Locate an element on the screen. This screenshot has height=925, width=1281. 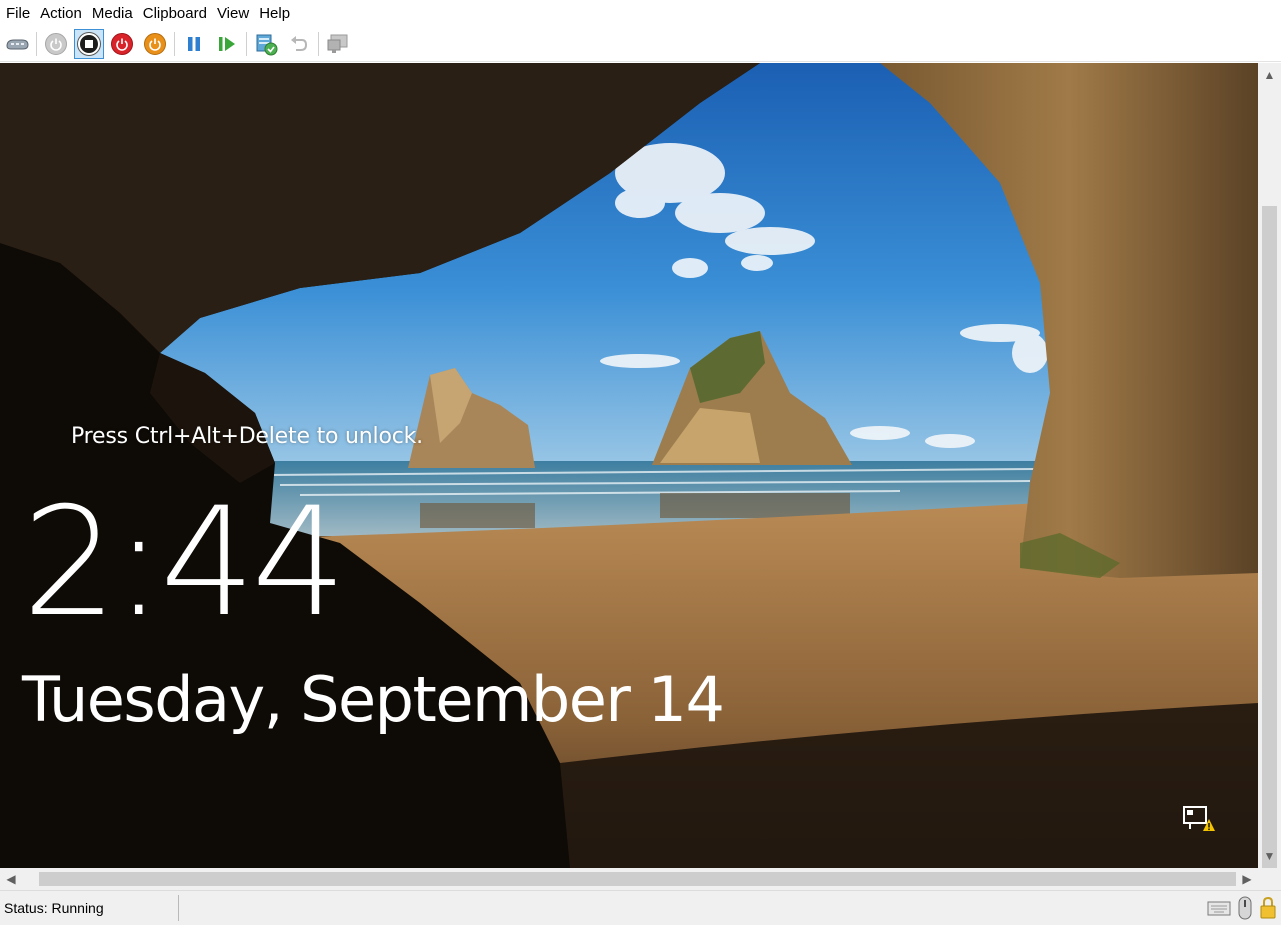
vertical-scroll-thumb is located at coordinates (1269, 537).